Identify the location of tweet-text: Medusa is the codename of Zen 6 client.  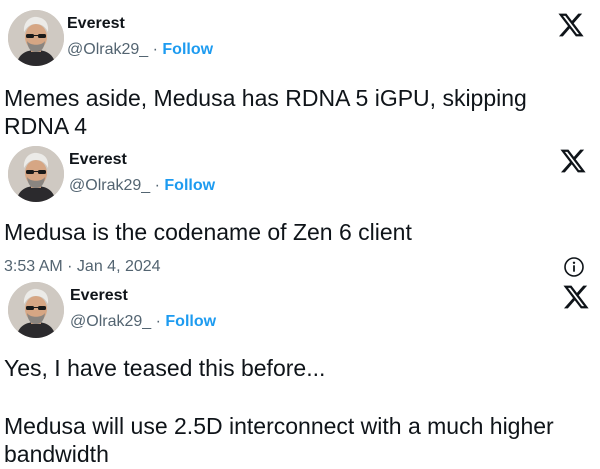
(208, 232).